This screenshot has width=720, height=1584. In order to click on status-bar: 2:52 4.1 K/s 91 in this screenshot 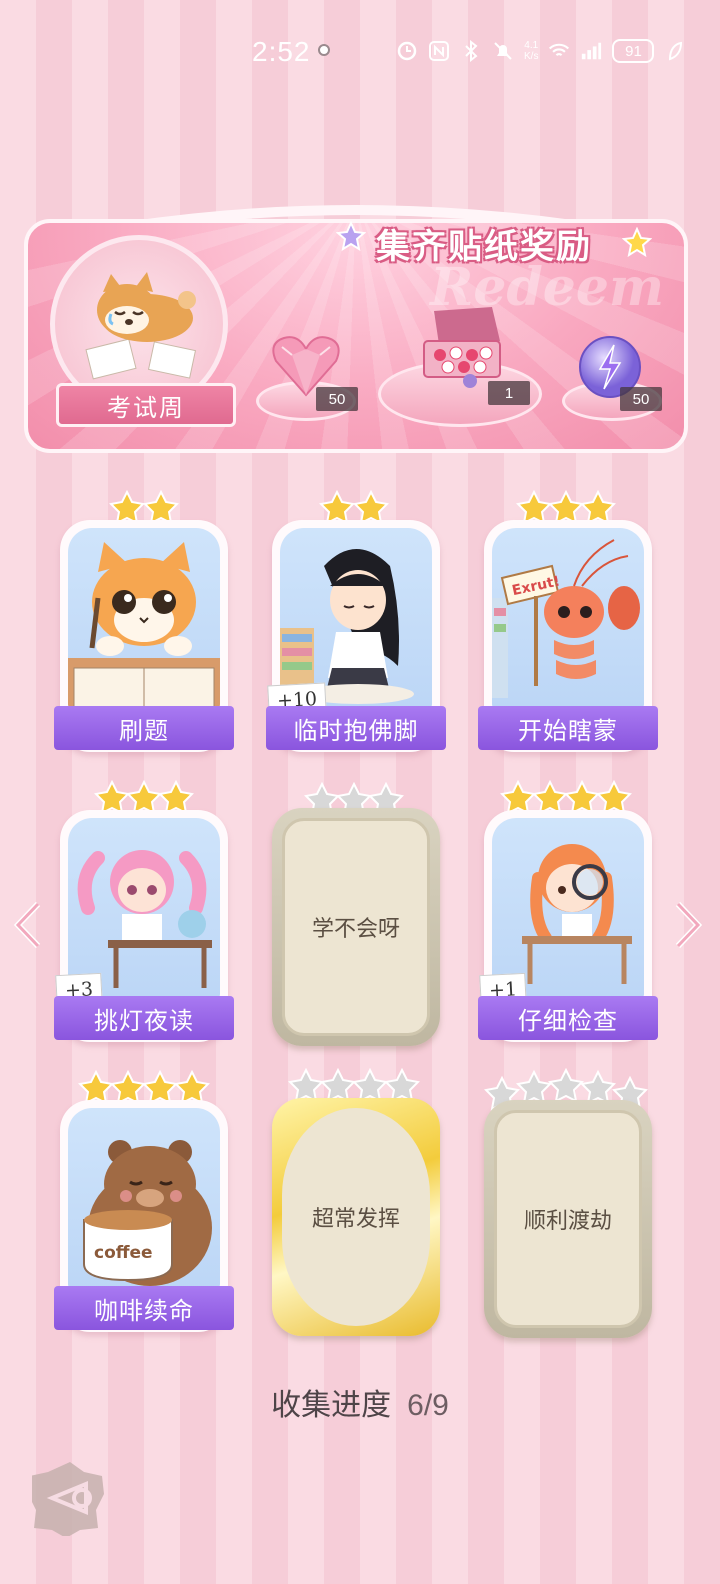, I will do `click(360, 52)`.